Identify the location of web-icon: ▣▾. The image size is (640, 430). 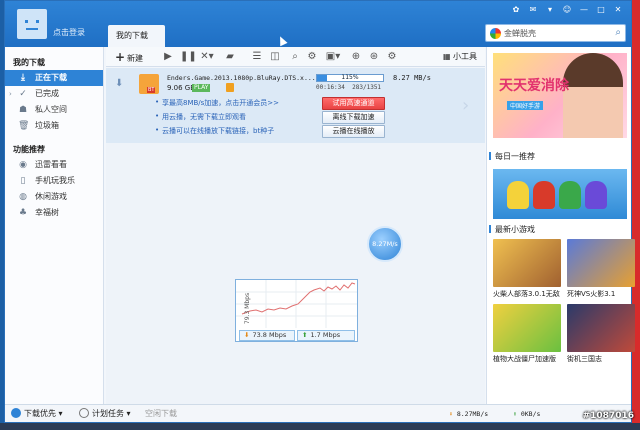
(333, 57).